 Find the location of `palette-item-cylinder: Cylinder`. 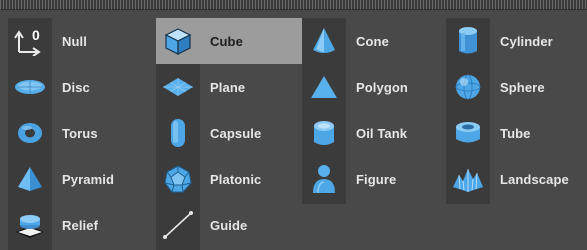

palette-item-cylinder: Cylinder is located at coordinates (516, 41).